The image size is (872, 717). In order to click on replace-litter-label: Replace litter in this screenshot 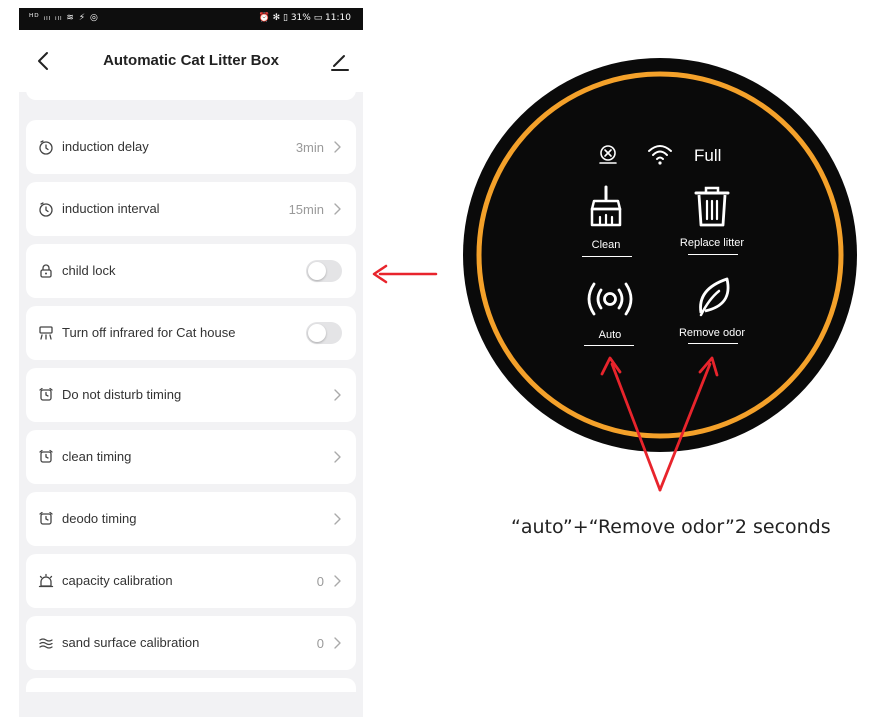, I will do `click(712, 243)`.